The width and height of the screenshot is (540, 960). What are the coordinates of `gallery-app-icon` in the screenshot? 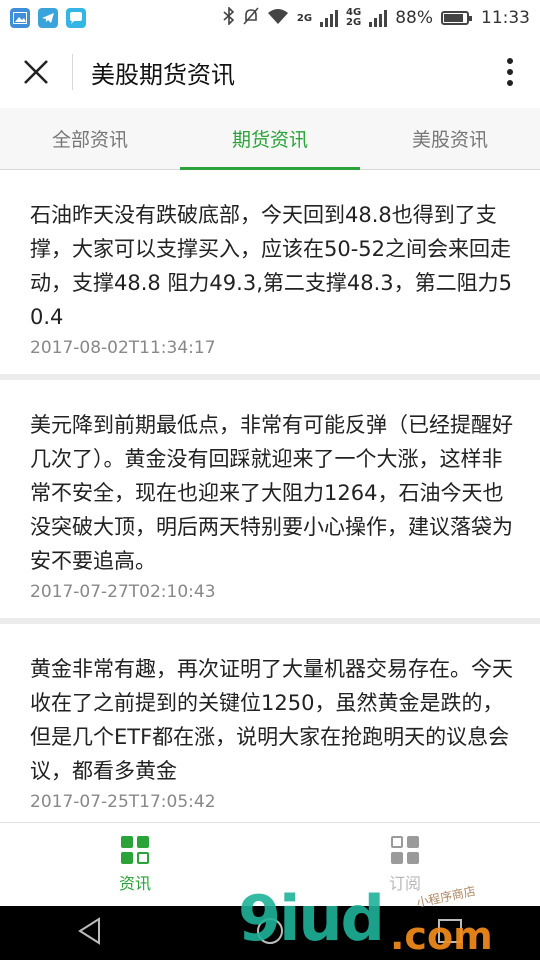 It's located at (20, 18).